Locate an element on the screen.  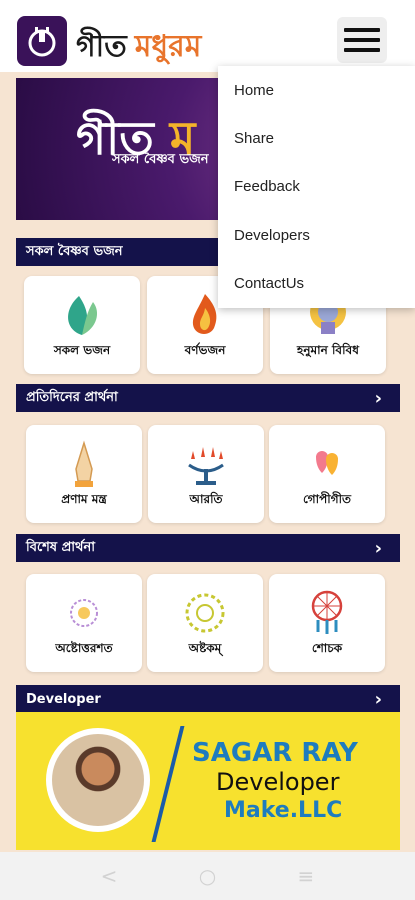
banner-subtitle: সকল বৈষ্ণব ভজন is located at coordinates (160, 159).